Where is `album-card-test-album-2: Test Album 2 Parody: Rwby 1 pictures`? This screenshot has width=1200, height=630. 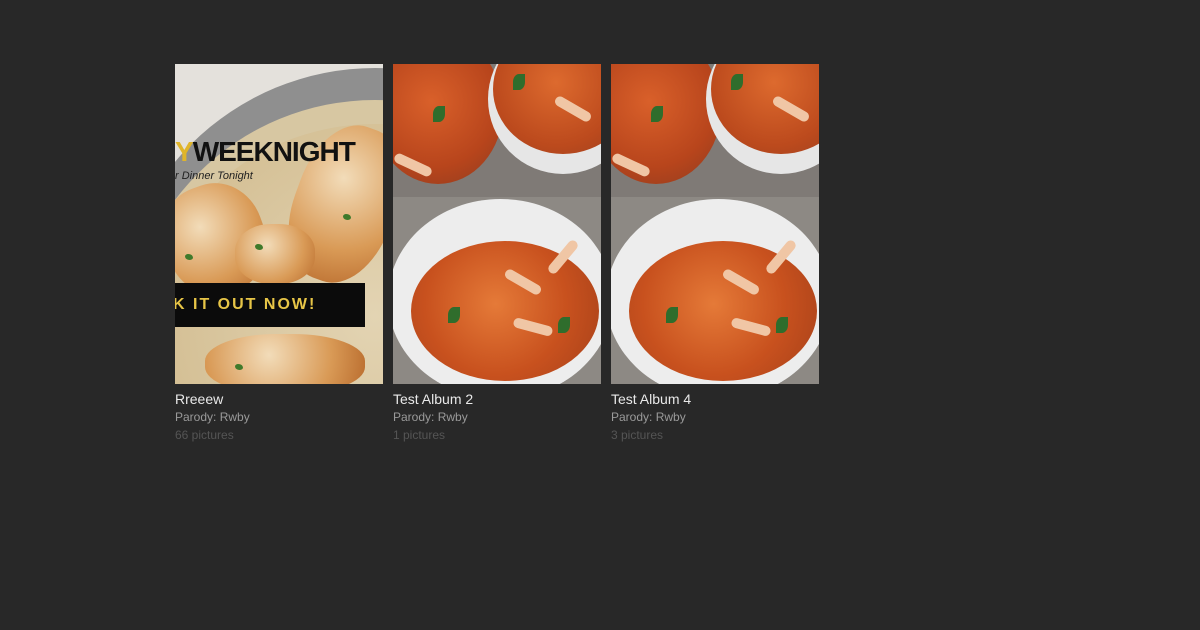 album-card-test-album-2: Test Album 2 Parody: Rwby 1 pictures is located at coordinates (497, 253).